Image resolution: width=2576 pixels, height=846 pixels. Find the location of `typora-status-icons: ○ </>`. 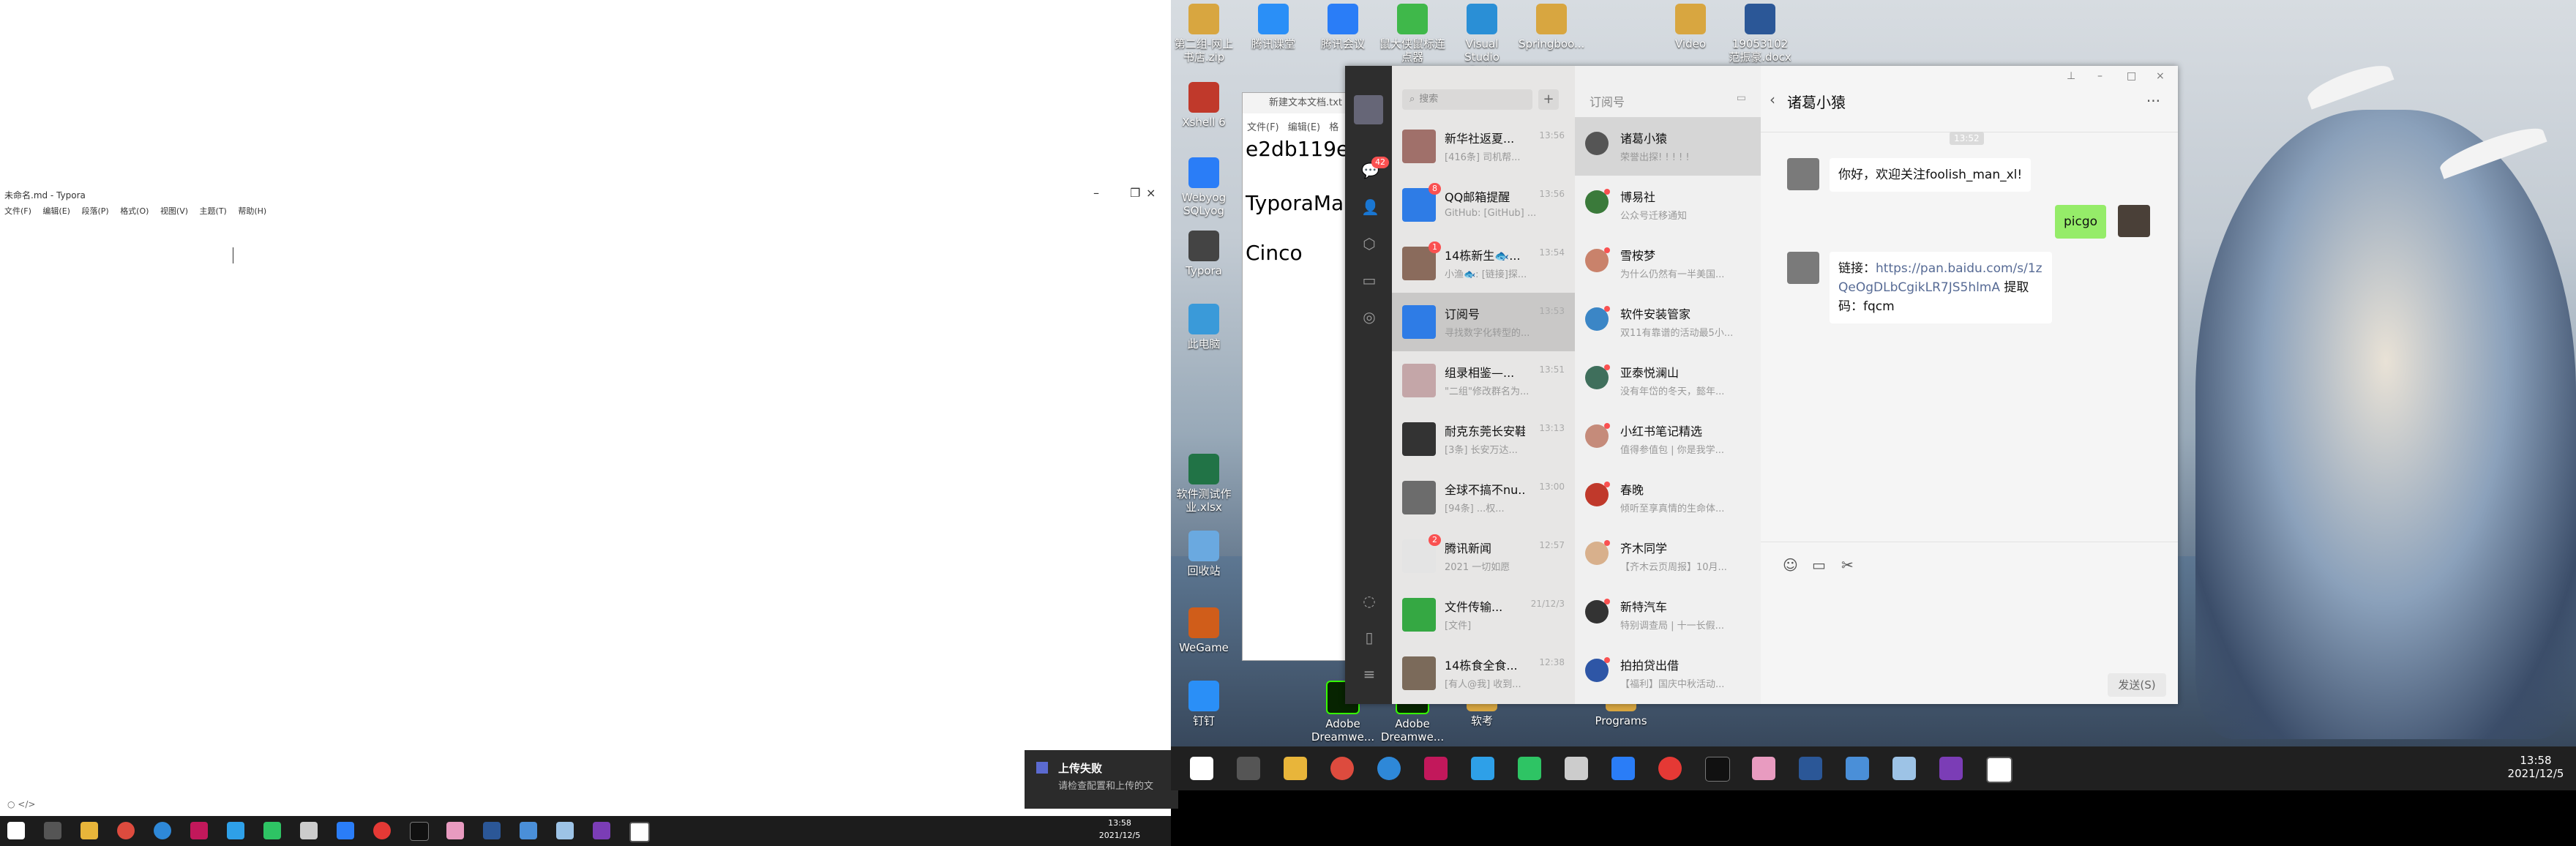

typora-status-icons: ○ </> is located at coordinates (21, 804).